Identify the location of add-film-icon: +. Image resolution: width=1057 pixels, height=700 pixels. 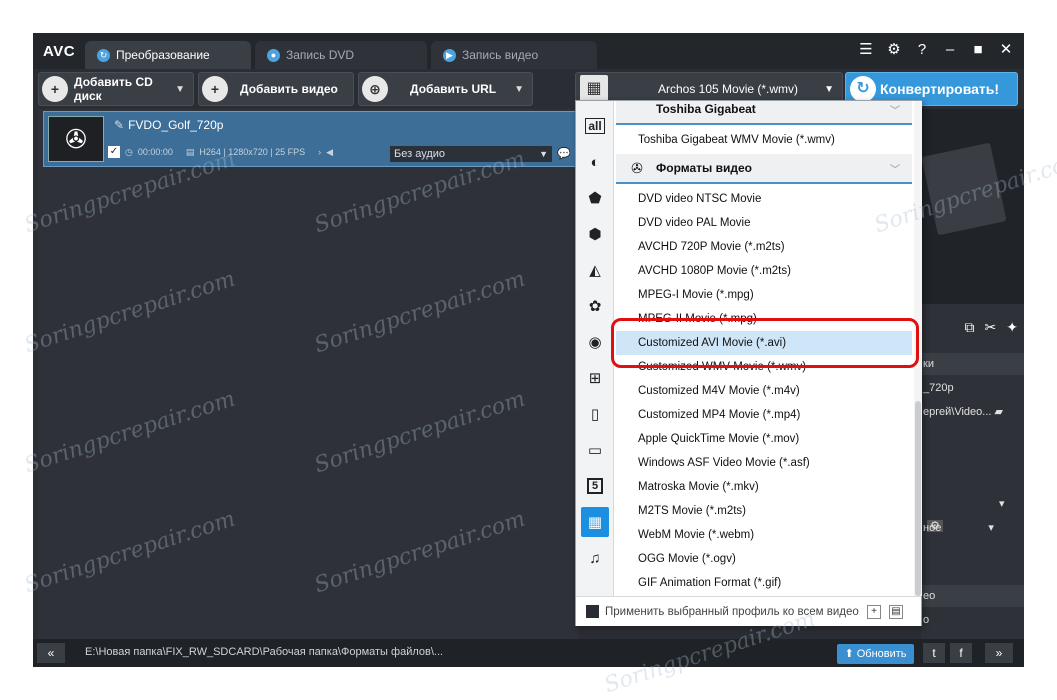
(215, 89).